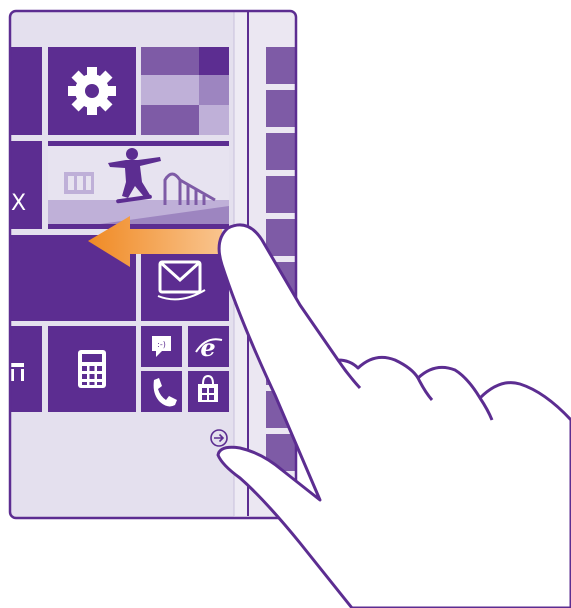 The height and width of the screenshot is (608, 571). I want to click on calculator-icon, so click(92, 369).